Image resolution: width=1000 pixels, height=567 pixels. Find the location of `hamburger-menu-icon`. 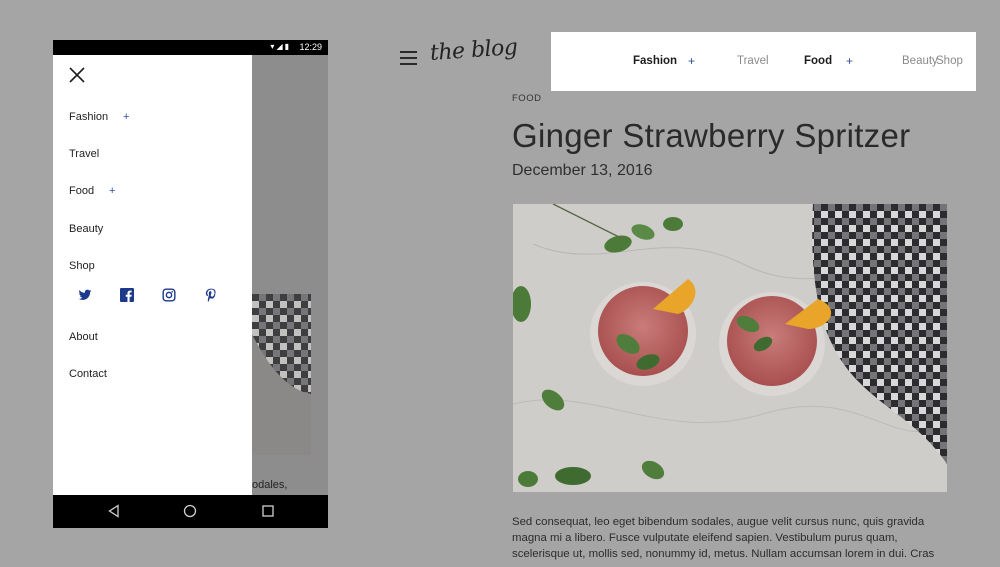

hamburger-menu-icon is located at coordinates (408, 59).